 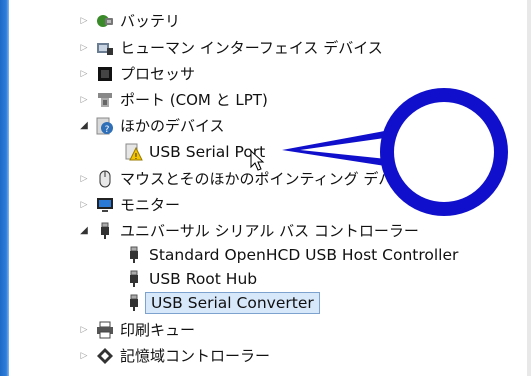 I want to click on tree-item-usb-serial-port: ! USB Serial Port, so click(x=195, y=152).